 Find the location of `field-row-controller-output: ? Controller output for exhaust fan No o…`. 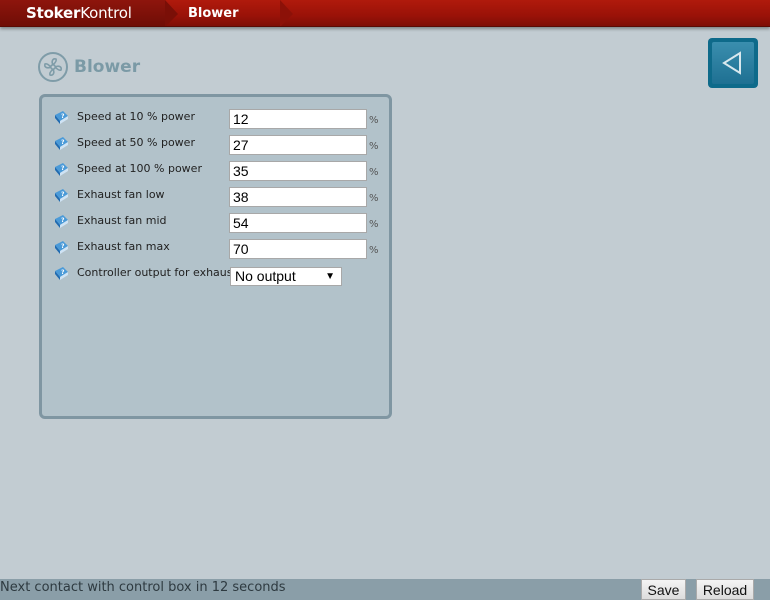

field-row-controller-output: ? Controller output for exhaust fan No o… is located at coordinates (215, 276).